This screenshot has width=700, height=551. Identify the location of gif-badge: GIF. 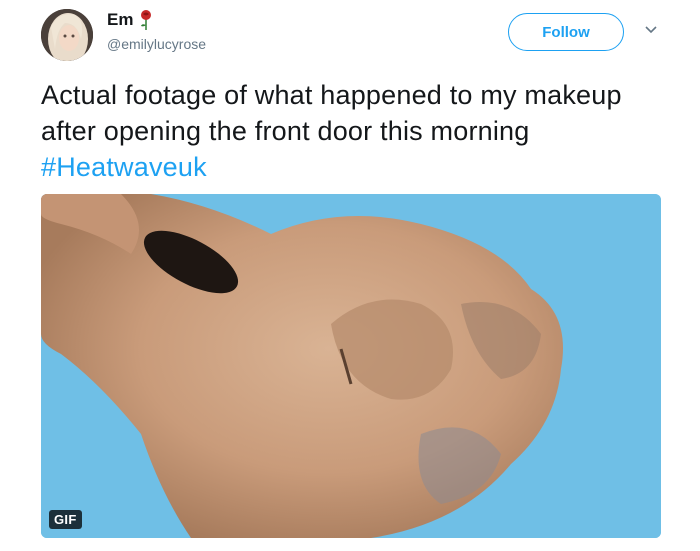
(65, 519).